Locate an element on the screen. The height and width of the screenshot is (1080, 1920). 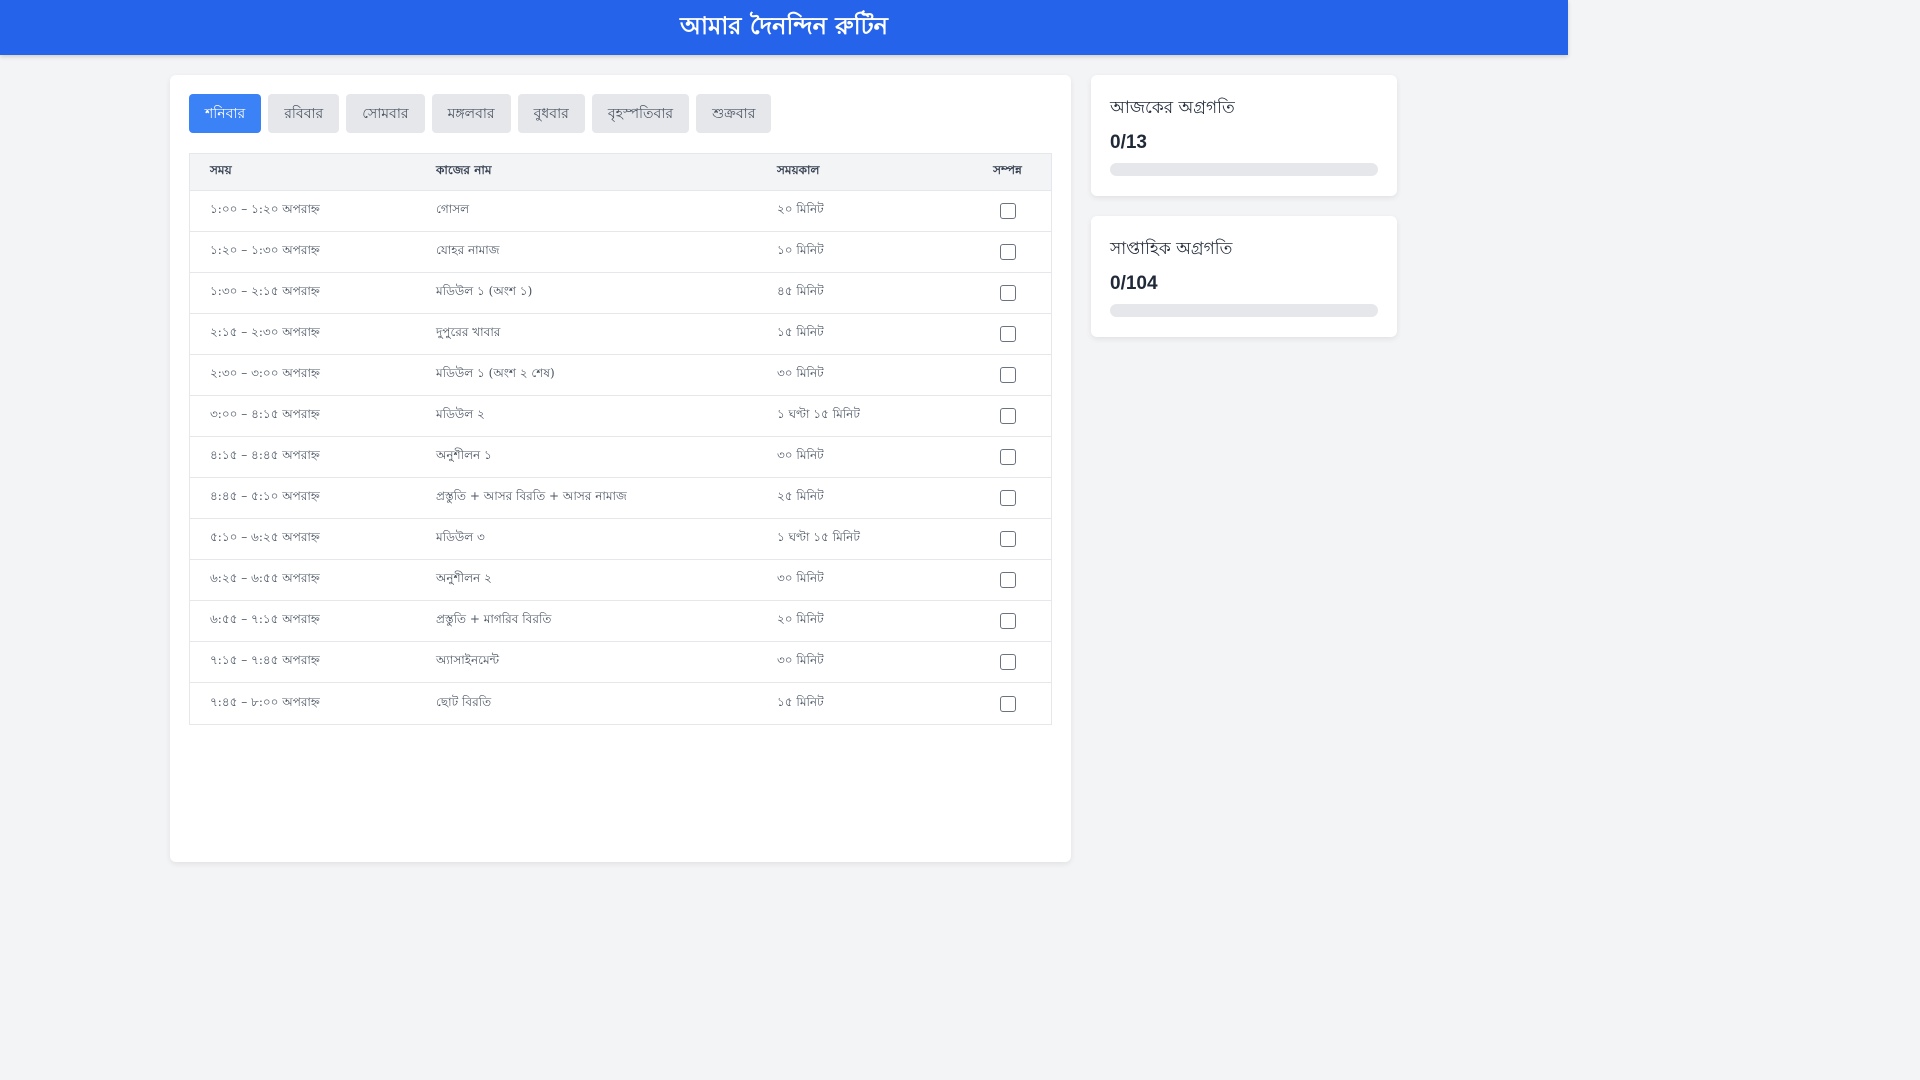
today-progress-bar is located at coordinates (1244, 169).